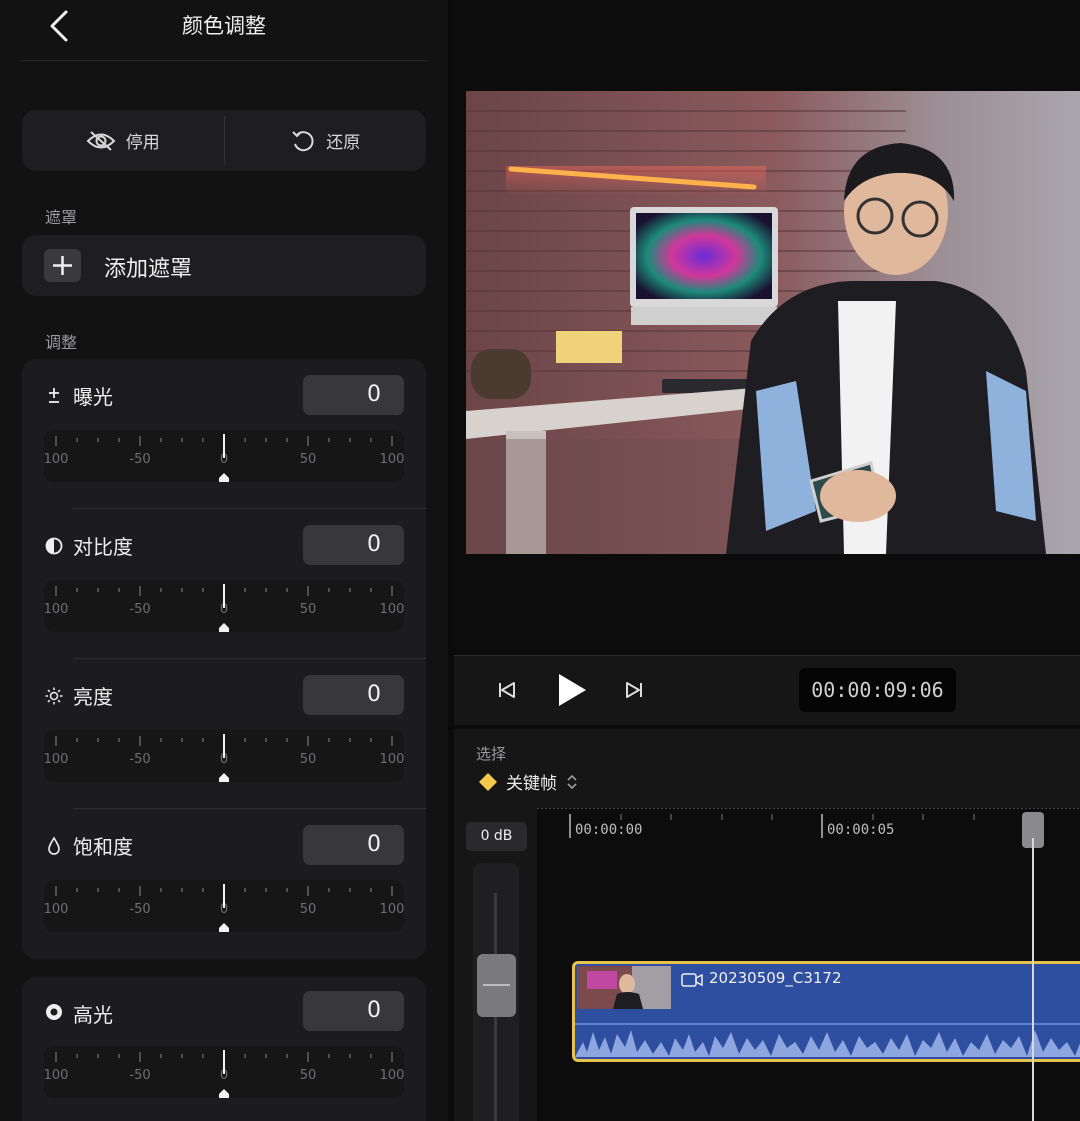  I want to click on keyframe-selector: 关键帧, so click(528, 781).